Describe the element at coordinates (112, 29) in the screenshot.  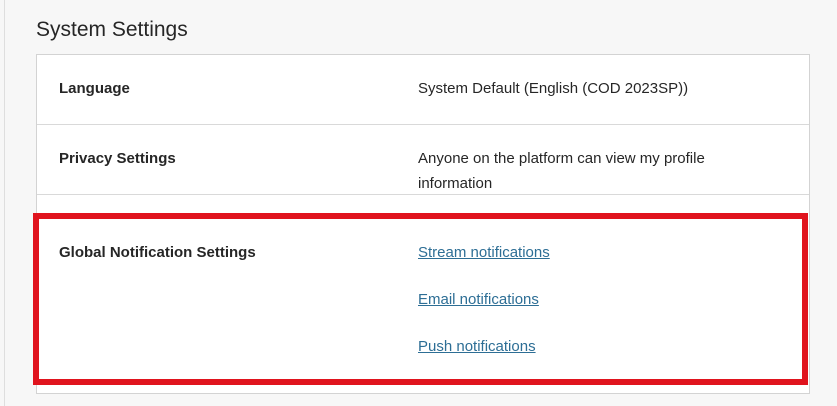
I see `section-title: System Settings` at that location.